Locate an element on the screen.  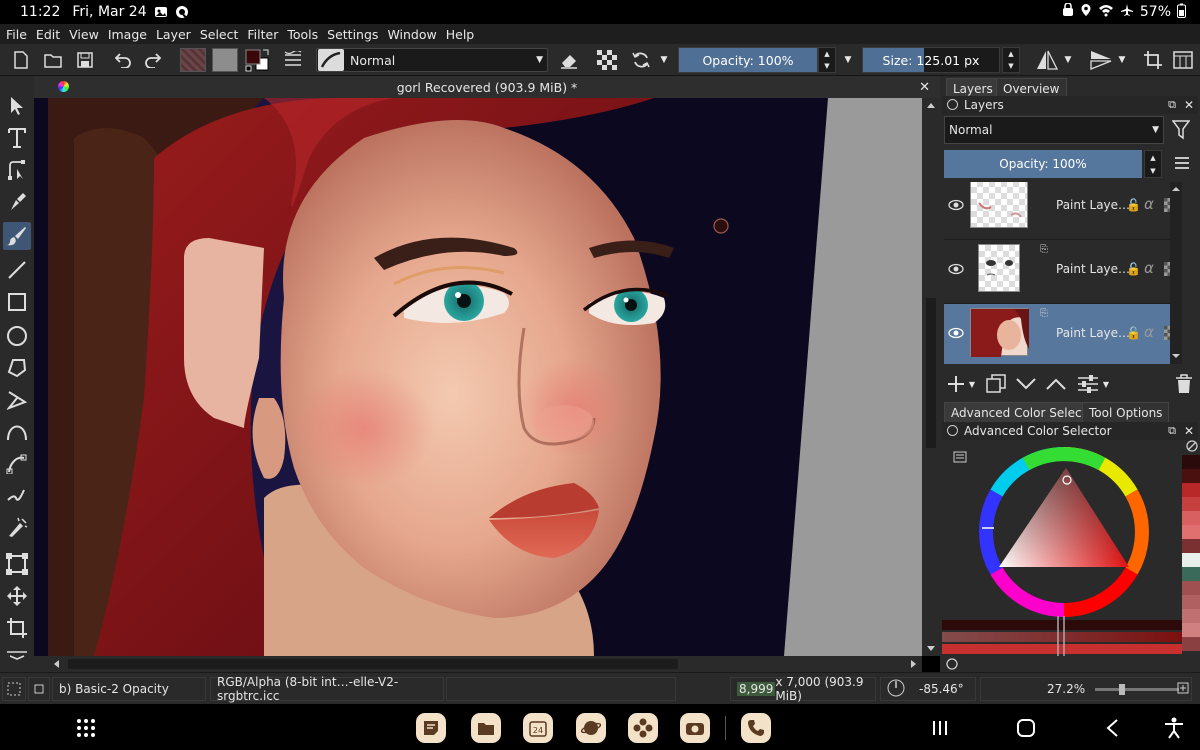
files-app-icon is located at coordinates (486, 728).